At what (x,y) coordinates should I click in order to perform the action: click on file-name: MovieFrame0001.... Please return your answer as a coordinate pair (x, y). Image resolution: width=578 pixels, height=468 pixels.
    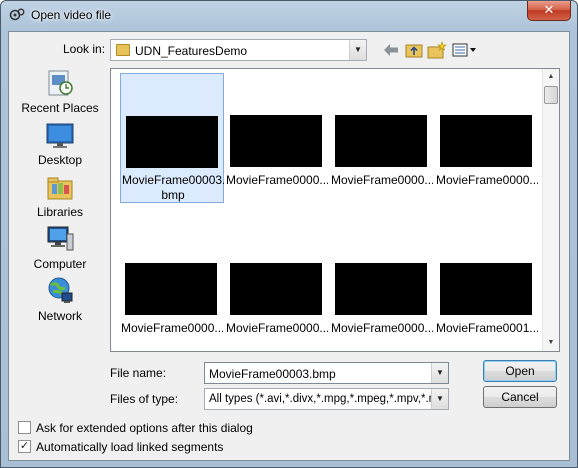
    Looking at the image, I should click on (487, 328).